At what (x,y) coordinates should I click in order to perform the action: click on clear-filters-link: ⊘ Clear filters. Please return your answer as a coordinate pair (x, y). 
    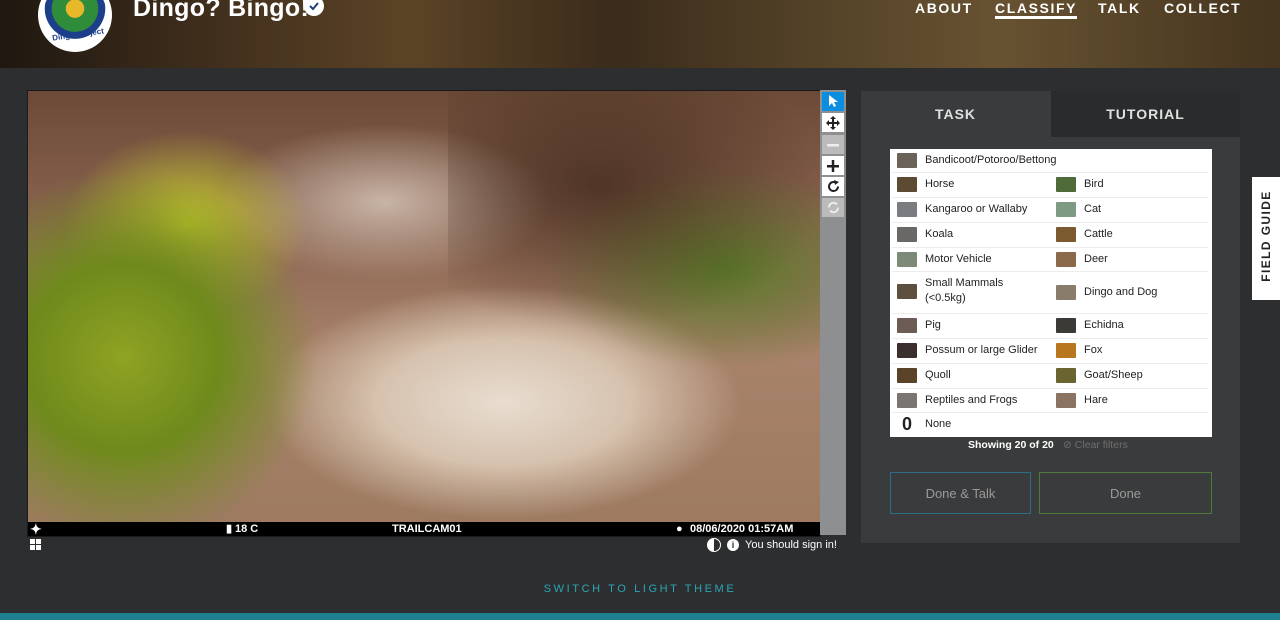
    Looking at the image, I should click on (1095, 445).